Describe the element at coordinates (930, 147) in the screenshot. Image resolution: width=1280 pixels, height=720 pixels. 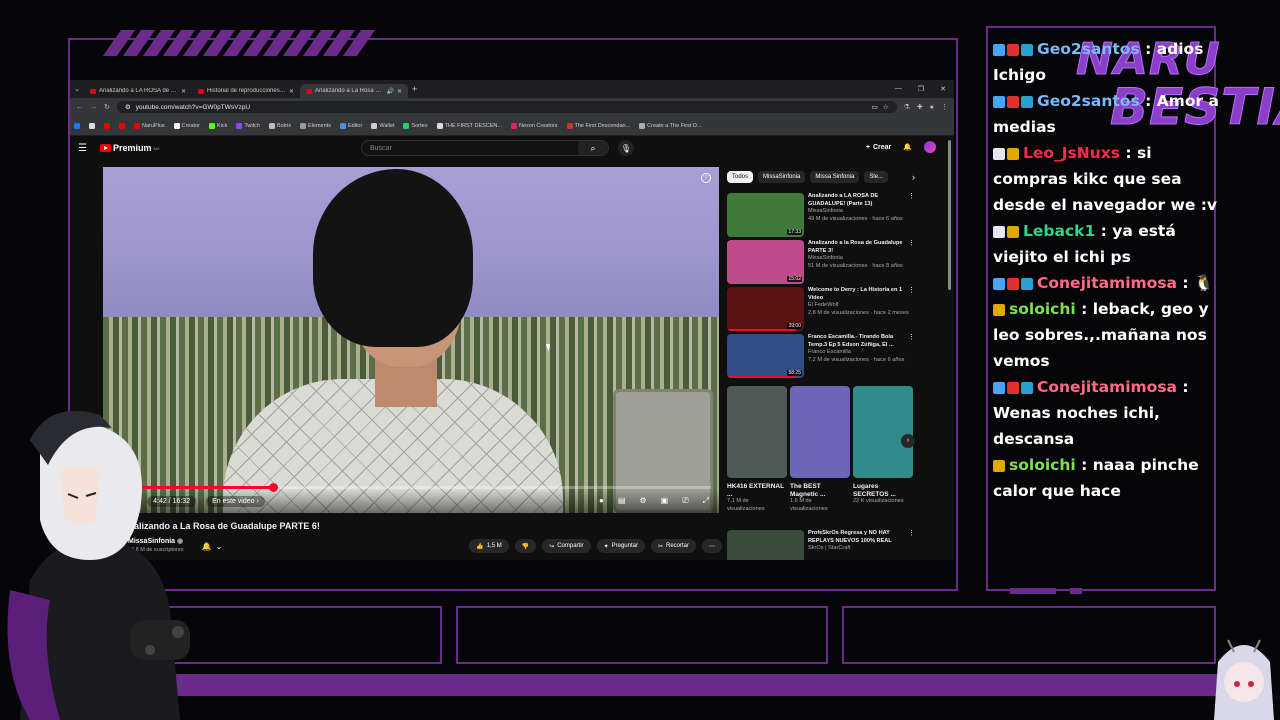
I see `account-avatar` at that location.